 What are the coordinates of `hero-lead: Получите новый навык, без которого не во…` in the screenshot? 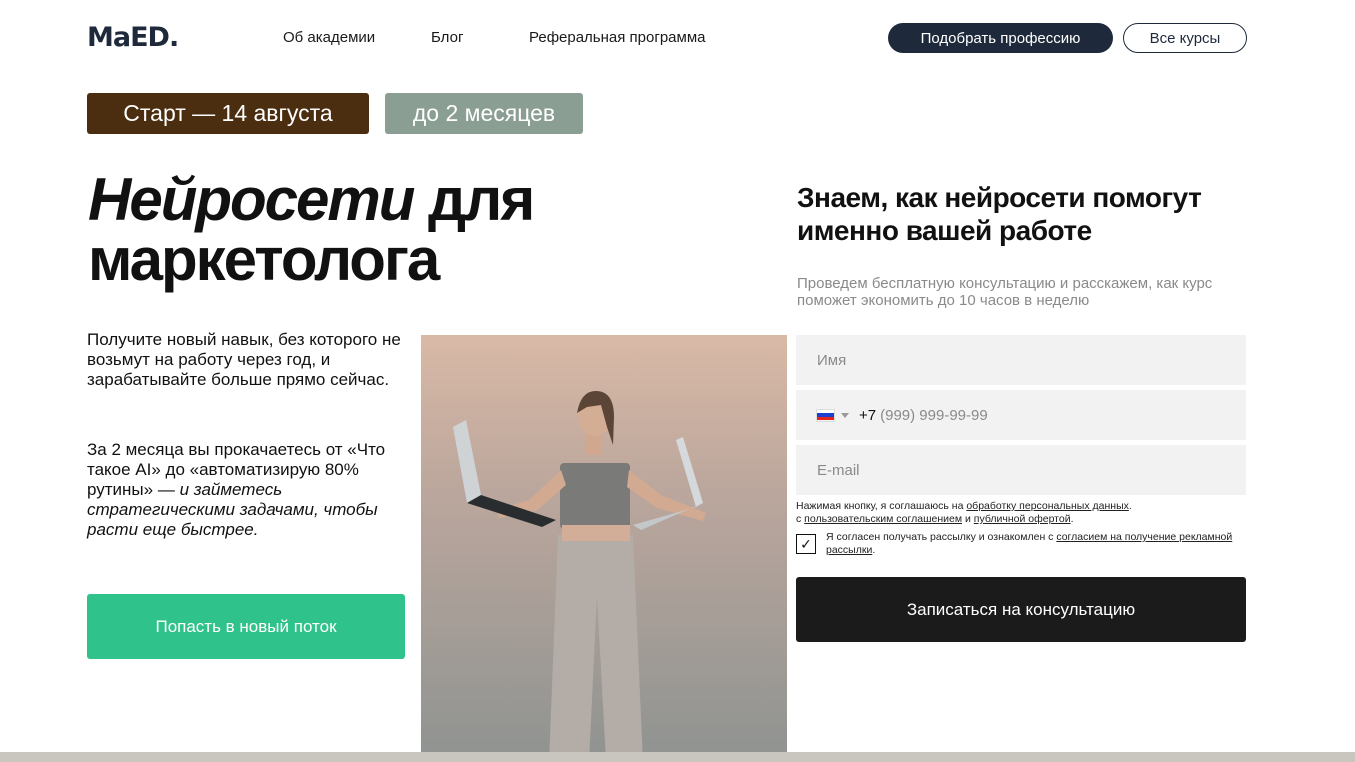 It's located at (244, 359).